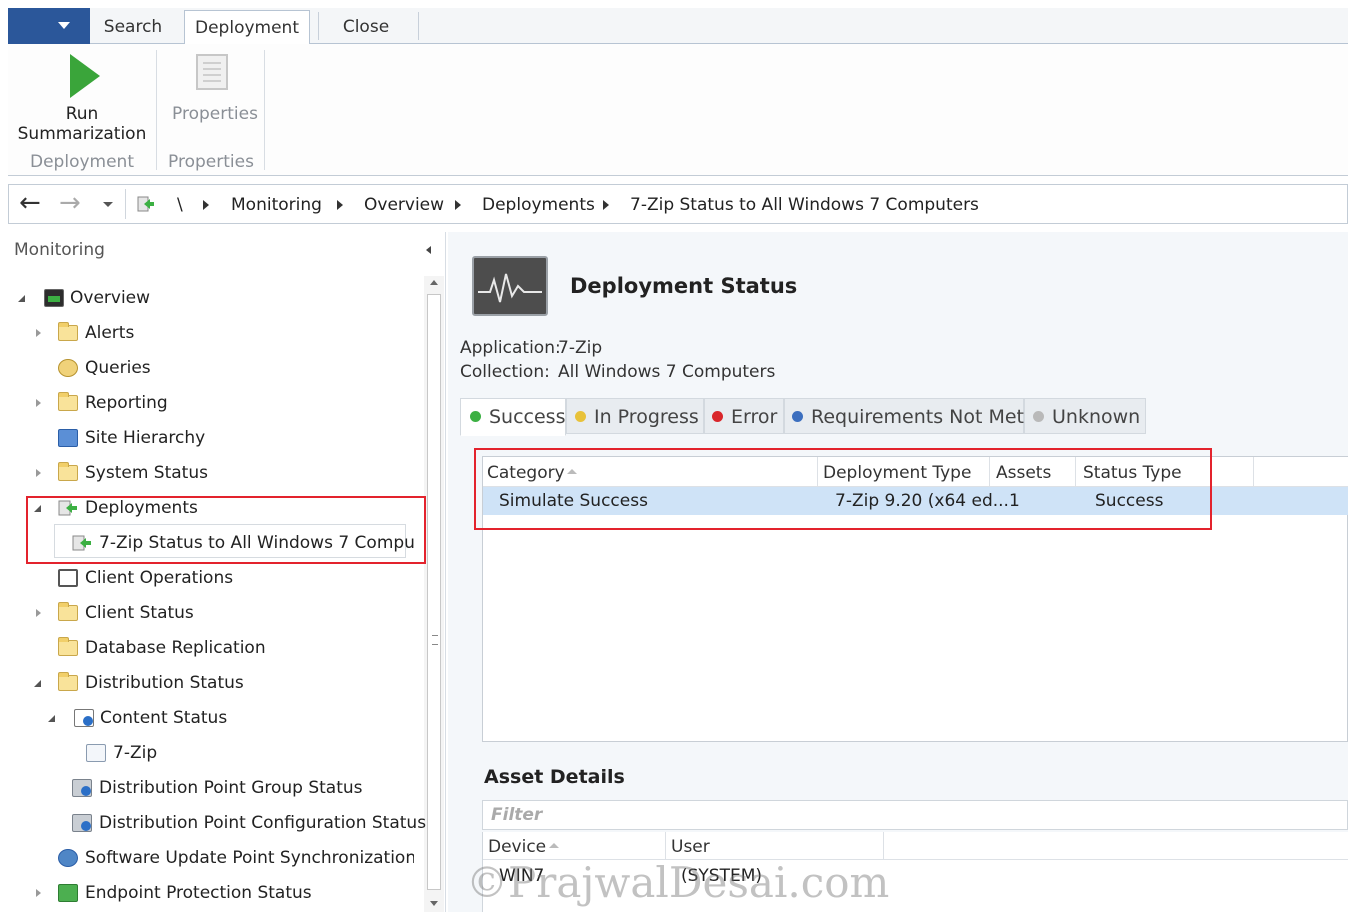 The height and width of the screenshot is (912, 1348). Describe the element at coordinates (263, 823) in the screenshot. I see `tree-item-label: Distribution Point Configuration Status` at that location.